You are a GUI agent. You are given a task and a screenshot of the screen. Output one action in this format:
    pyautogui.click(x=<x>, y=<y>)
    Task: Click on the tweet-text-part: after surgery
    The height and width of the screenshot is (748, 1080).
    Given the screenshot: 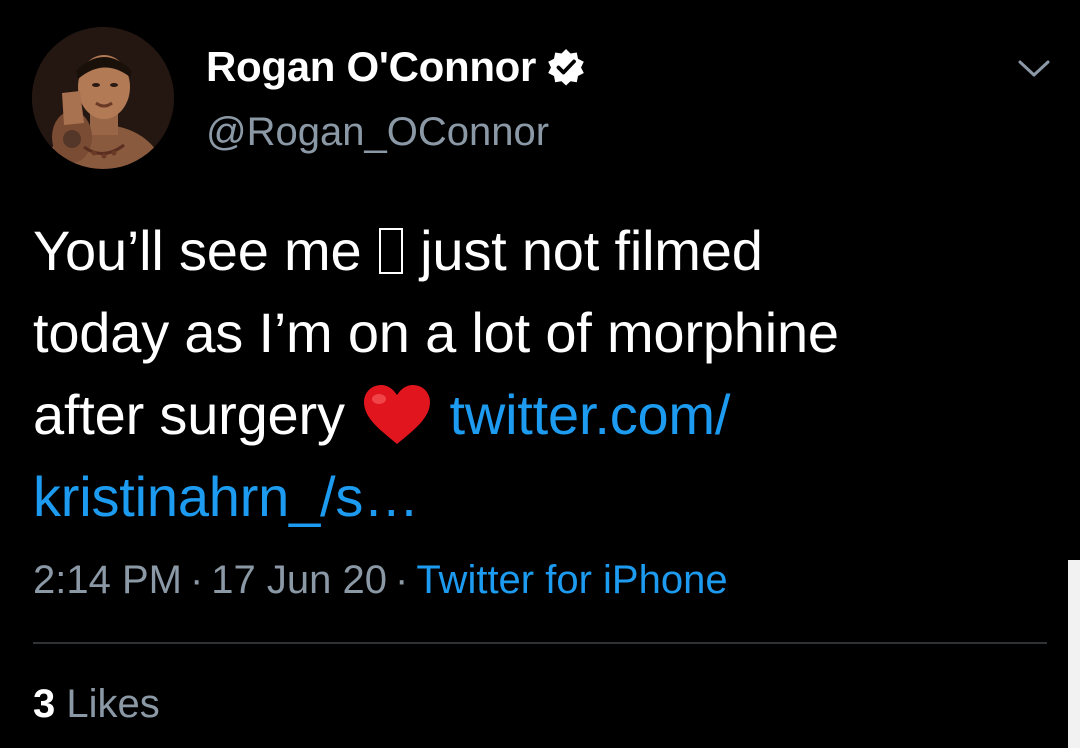 What is the action you would take?
    pyautogui.click(x=197, y=414)
    